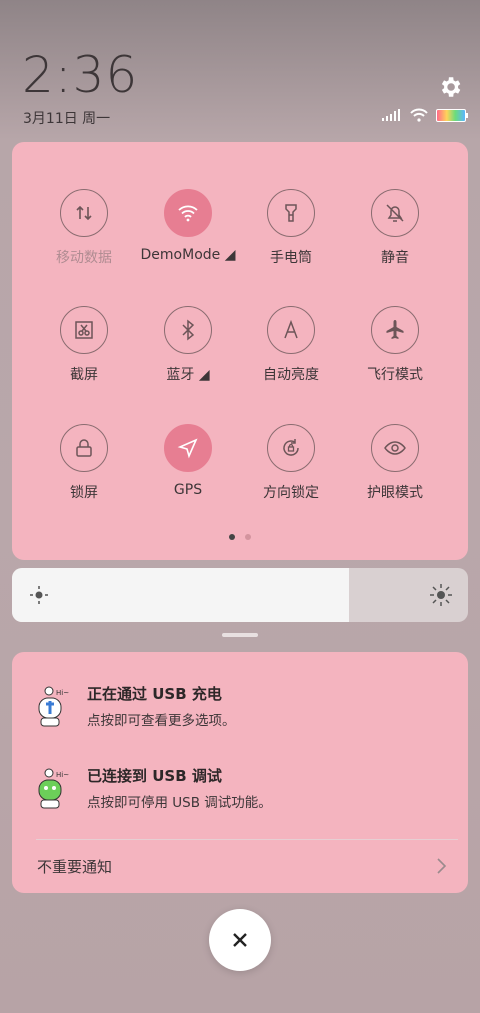 The width and height of the screenshot is (480, 1013). What do you see at coordinates (179, 803) in the screenshot?
I see `notification-text: 点按即可停用 USB 调试功能。` at bounding box center [179, 803].